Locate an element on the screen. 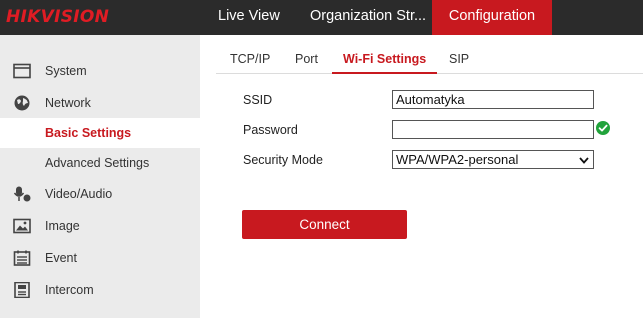 Image resolution: width=643 pixels, height=318 pixels. security-mode-select: WPA/WPA2-personal is located at coordinates (493, 159).